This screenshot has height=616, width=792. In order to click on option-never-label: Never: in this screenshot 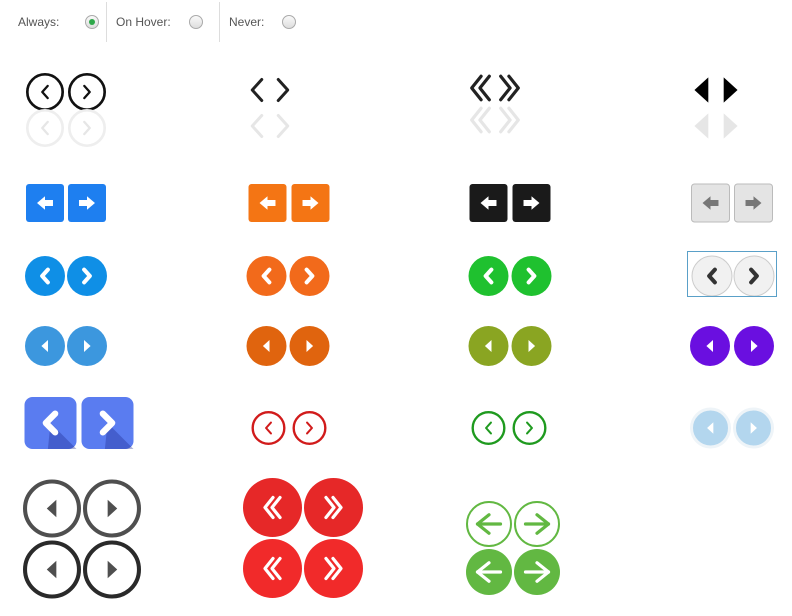, I will do `click(247, 22)`.